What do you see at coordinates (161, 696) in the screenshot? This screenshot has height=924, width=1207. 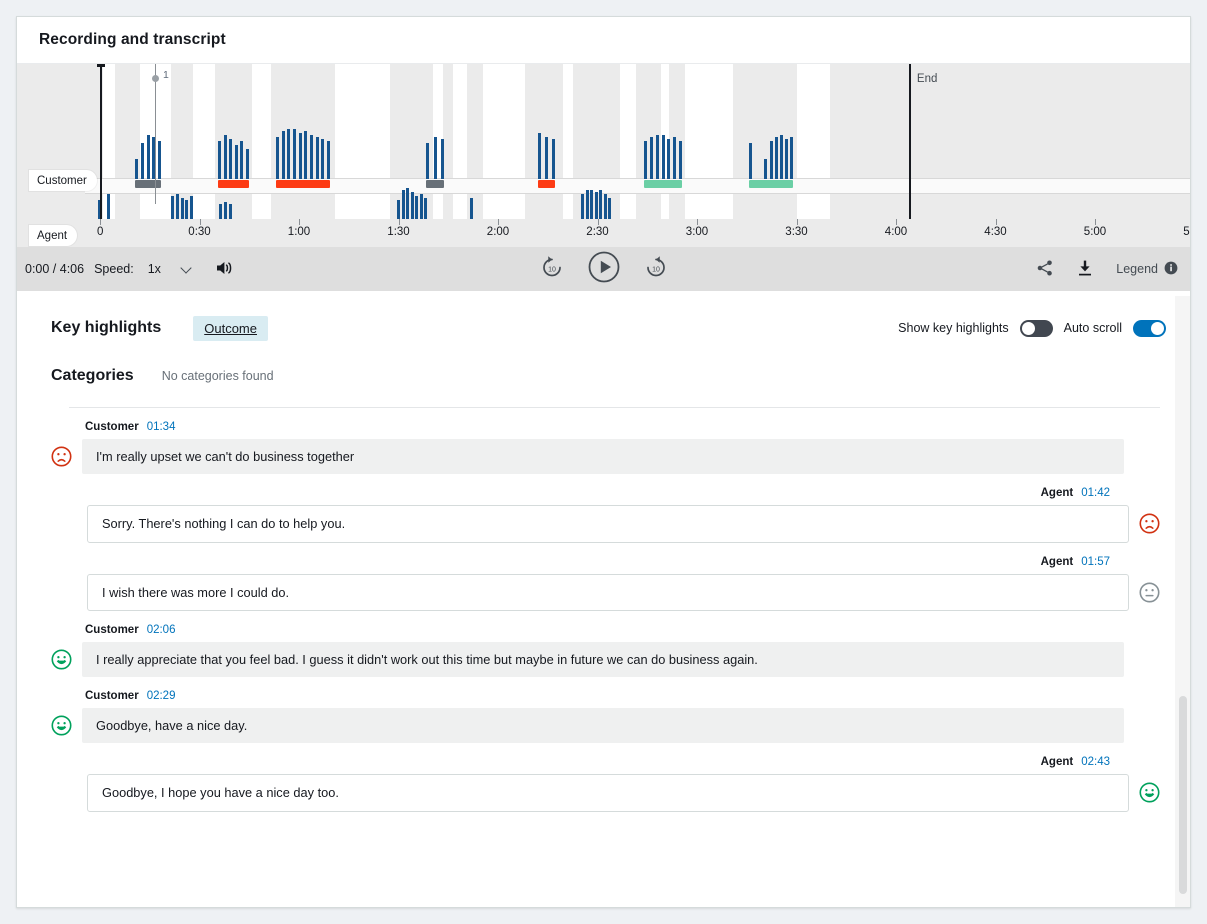 I see `message-timestamp: 02:29` at bounding box center [161, 696].